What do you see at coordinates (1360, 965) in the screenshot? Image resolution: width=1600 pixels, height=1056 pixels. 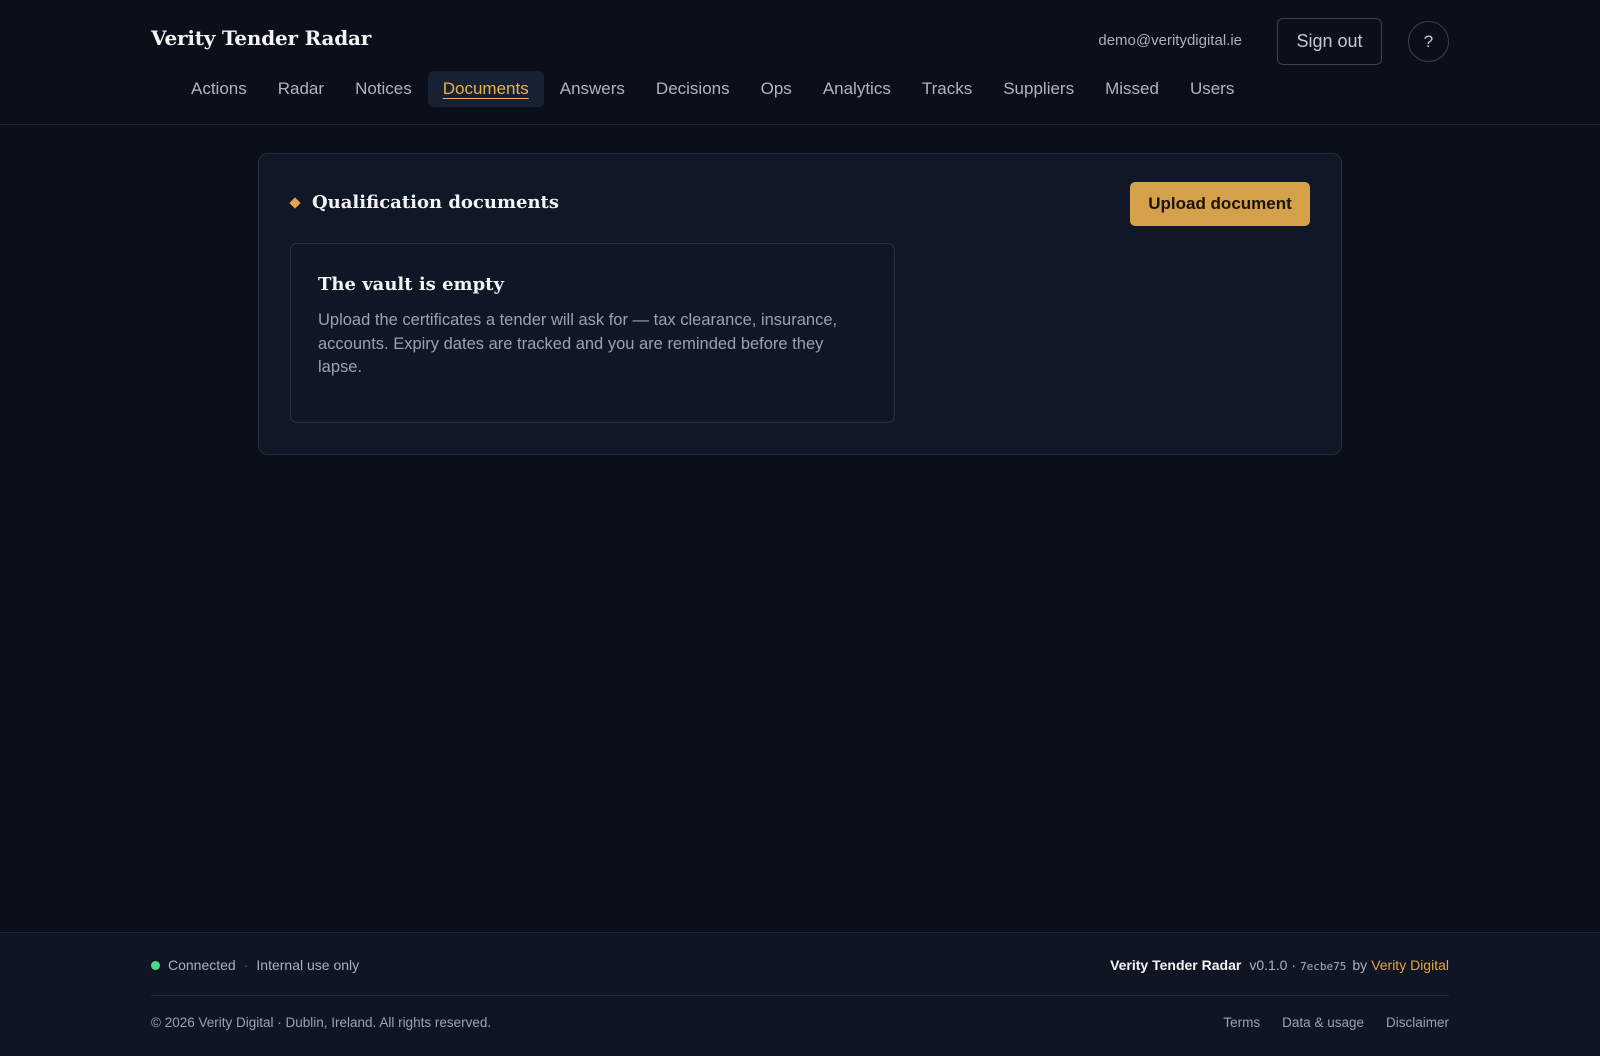 I see `by-text: by` at bounding box center [1360, 965].